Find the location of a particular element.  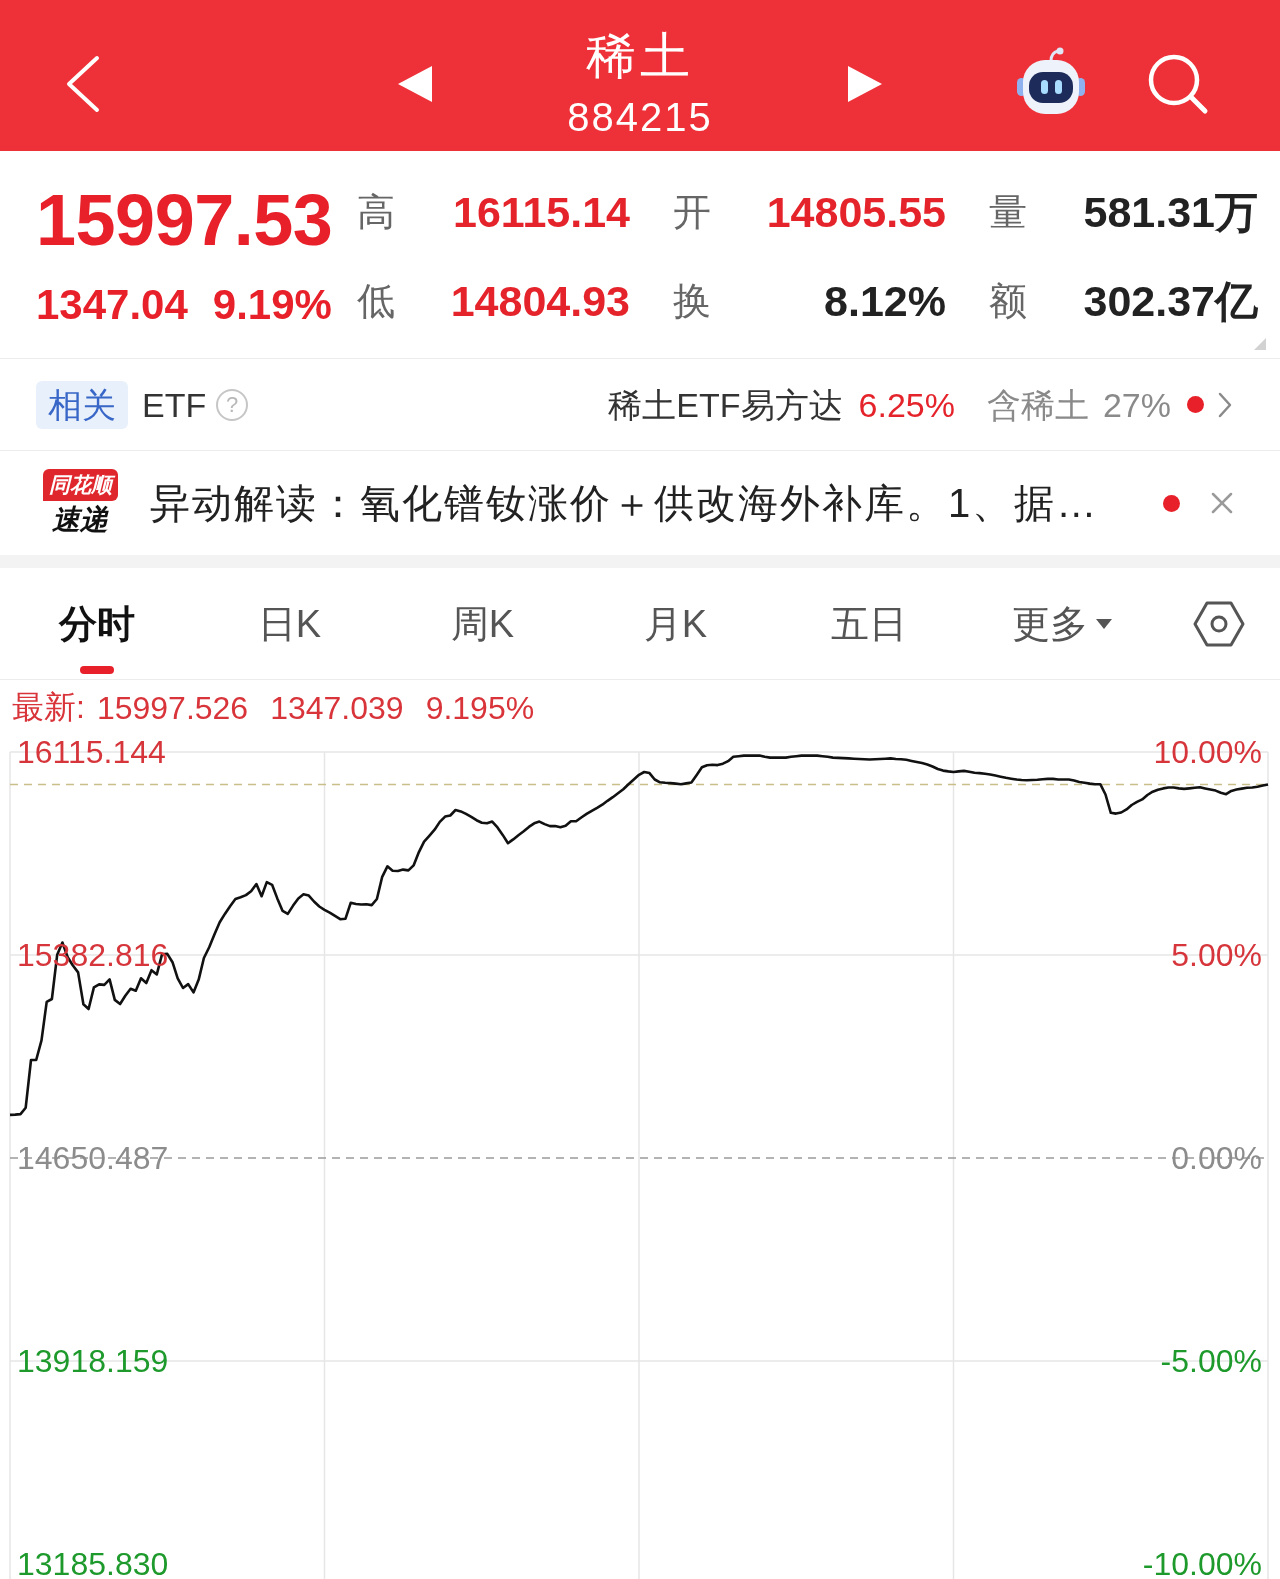

chevron-right-icon is located at coordinates (1225, 404).